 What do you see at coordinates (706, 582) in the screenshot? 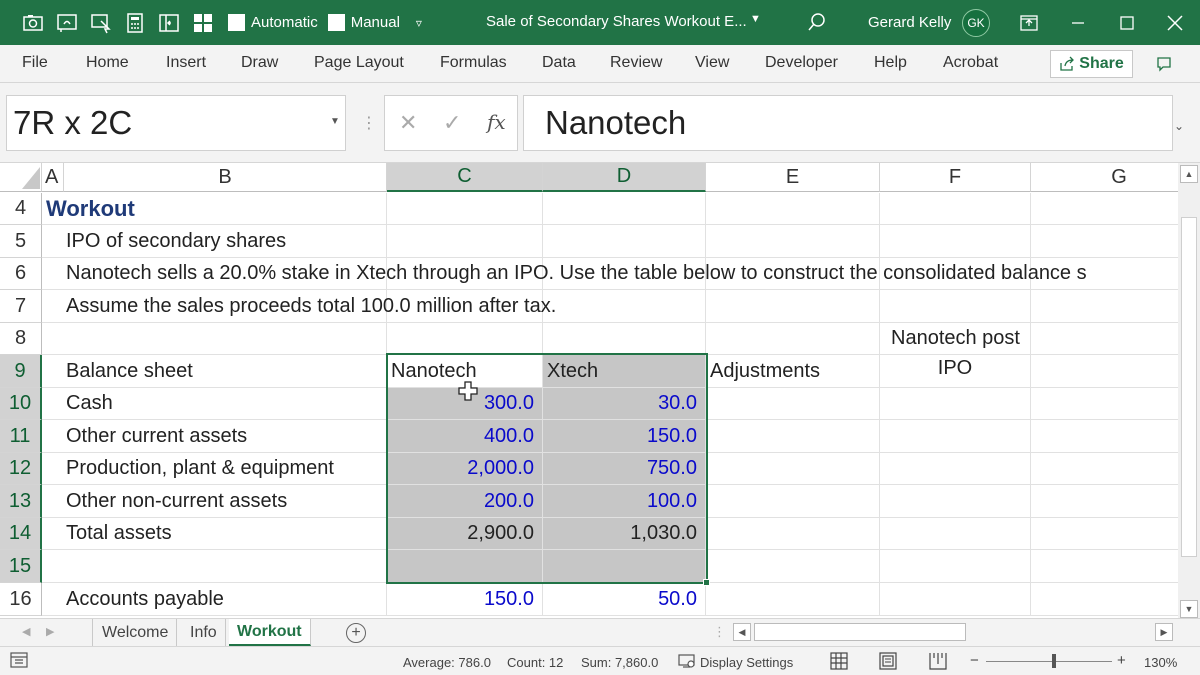
I see `fill-handle` at bounding box center [706, 582].